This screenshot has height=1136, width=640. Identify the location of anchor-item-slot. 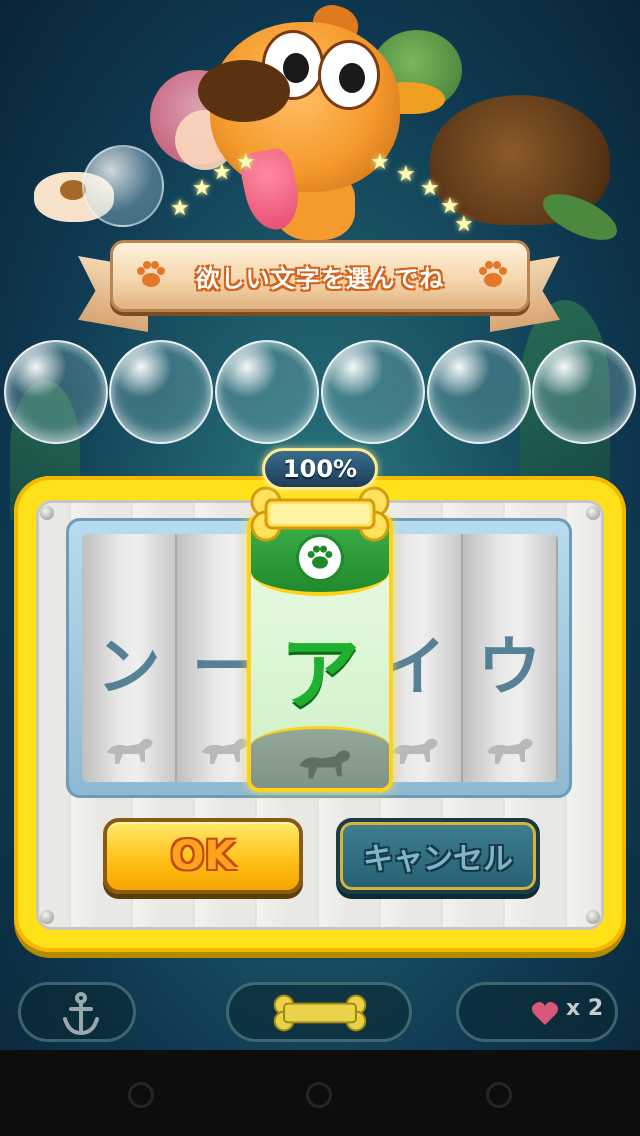
(77, 1012).